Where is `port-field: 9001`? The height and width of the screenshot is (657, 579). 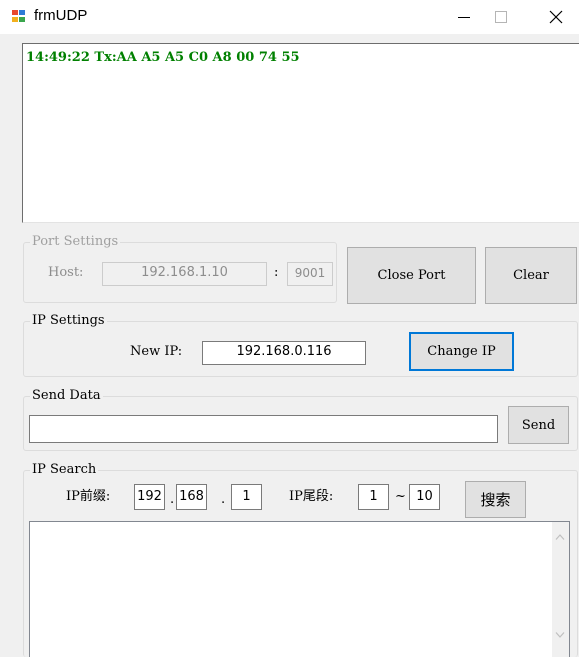 port-field: 9001 is located at coordinates (310, 274).